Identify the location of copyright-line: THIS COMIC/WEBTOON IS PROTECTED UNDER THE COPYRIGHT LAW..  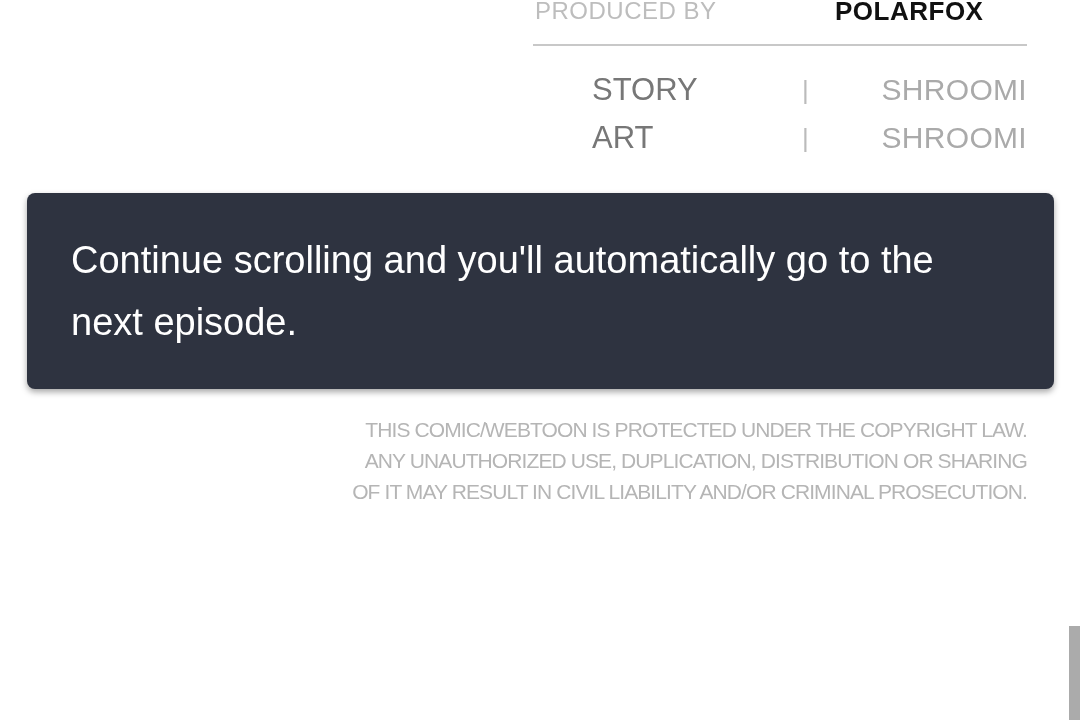
(696, 430).